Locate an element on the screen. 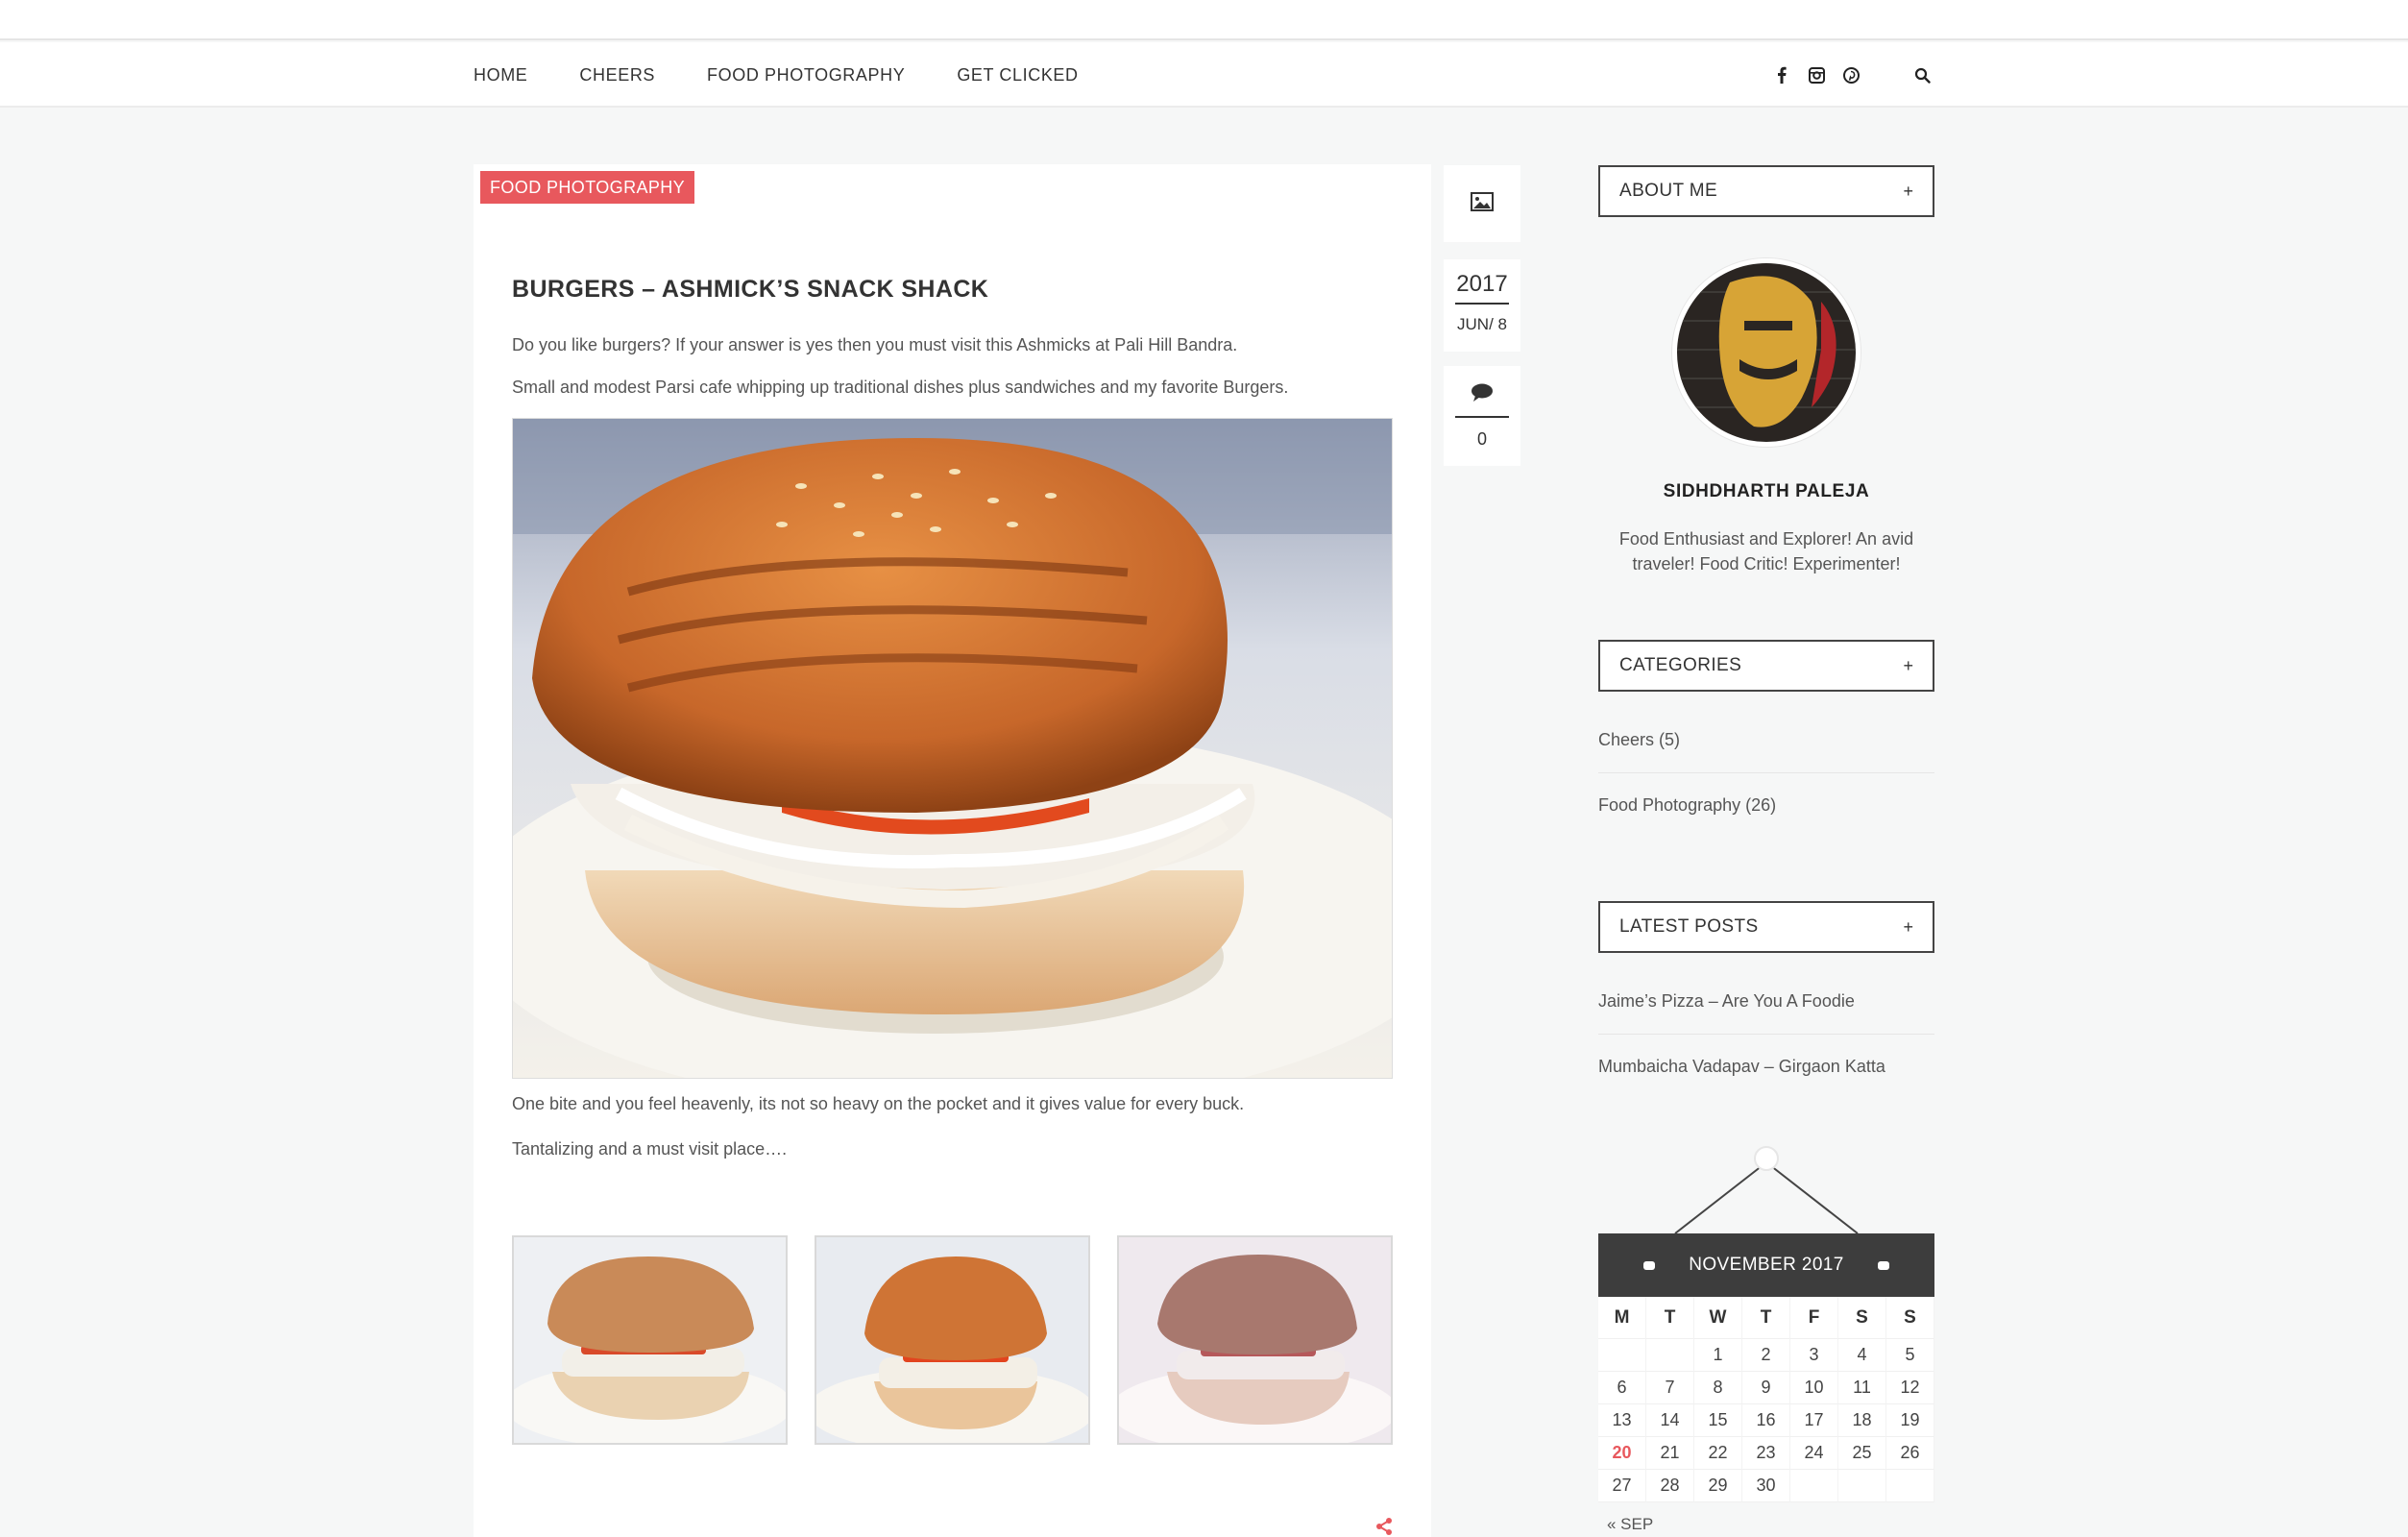  weekday: M is located at coordinates (1622, 1318).